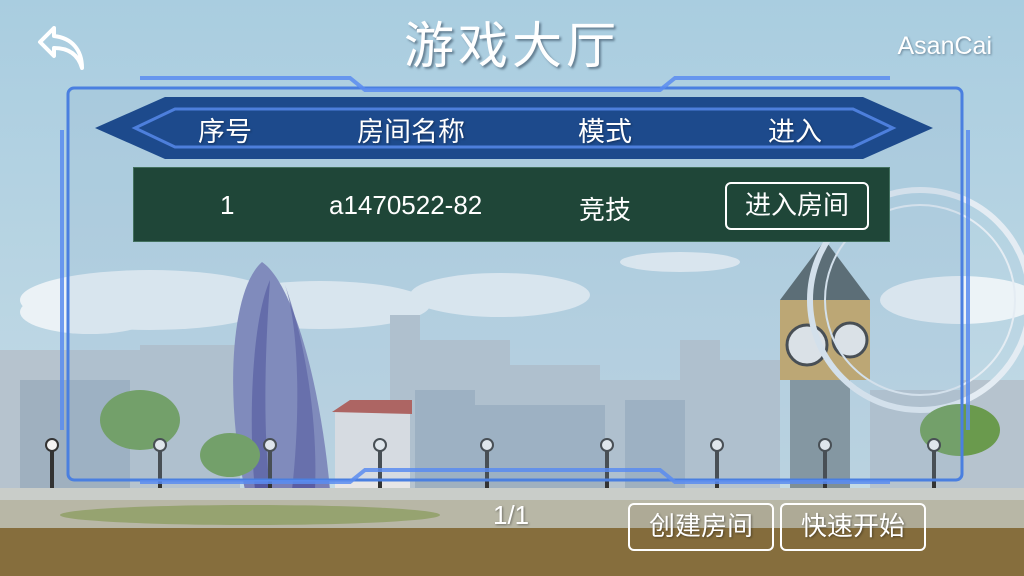 This screenshot has height=576, width=1024. What do you see at coordinates (605, 132) in the screenshot?
I see `column-header-mode: 模式` at bounding box center [605, 132].